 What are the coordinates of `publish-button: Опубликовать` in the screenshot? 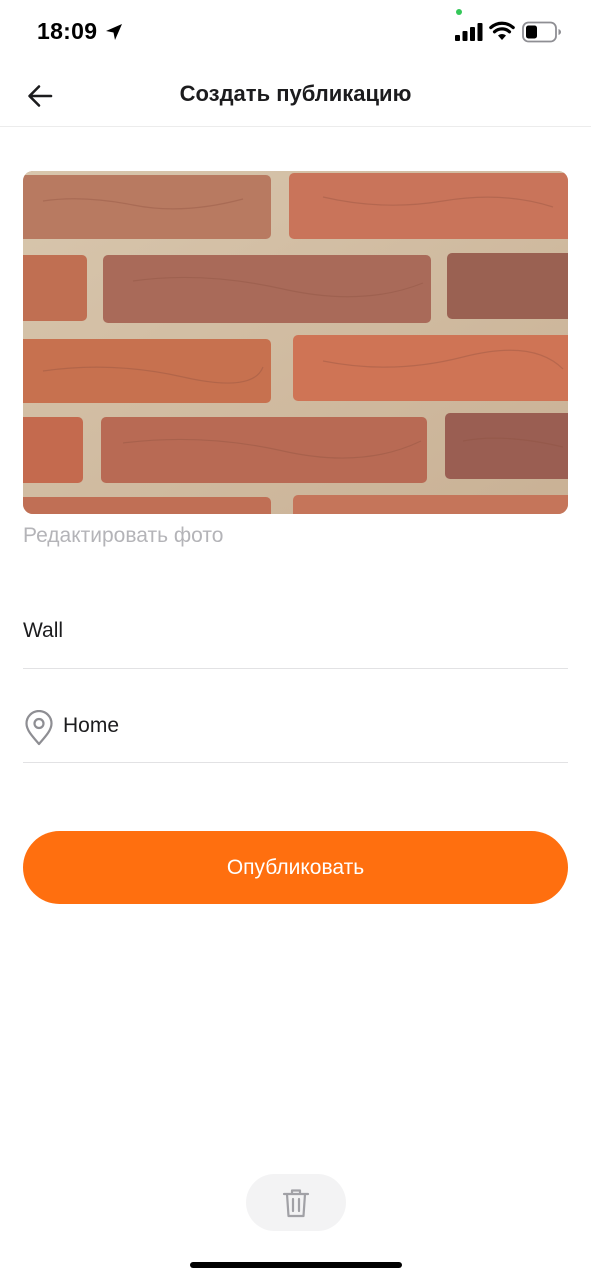 It's located at (295, 867).